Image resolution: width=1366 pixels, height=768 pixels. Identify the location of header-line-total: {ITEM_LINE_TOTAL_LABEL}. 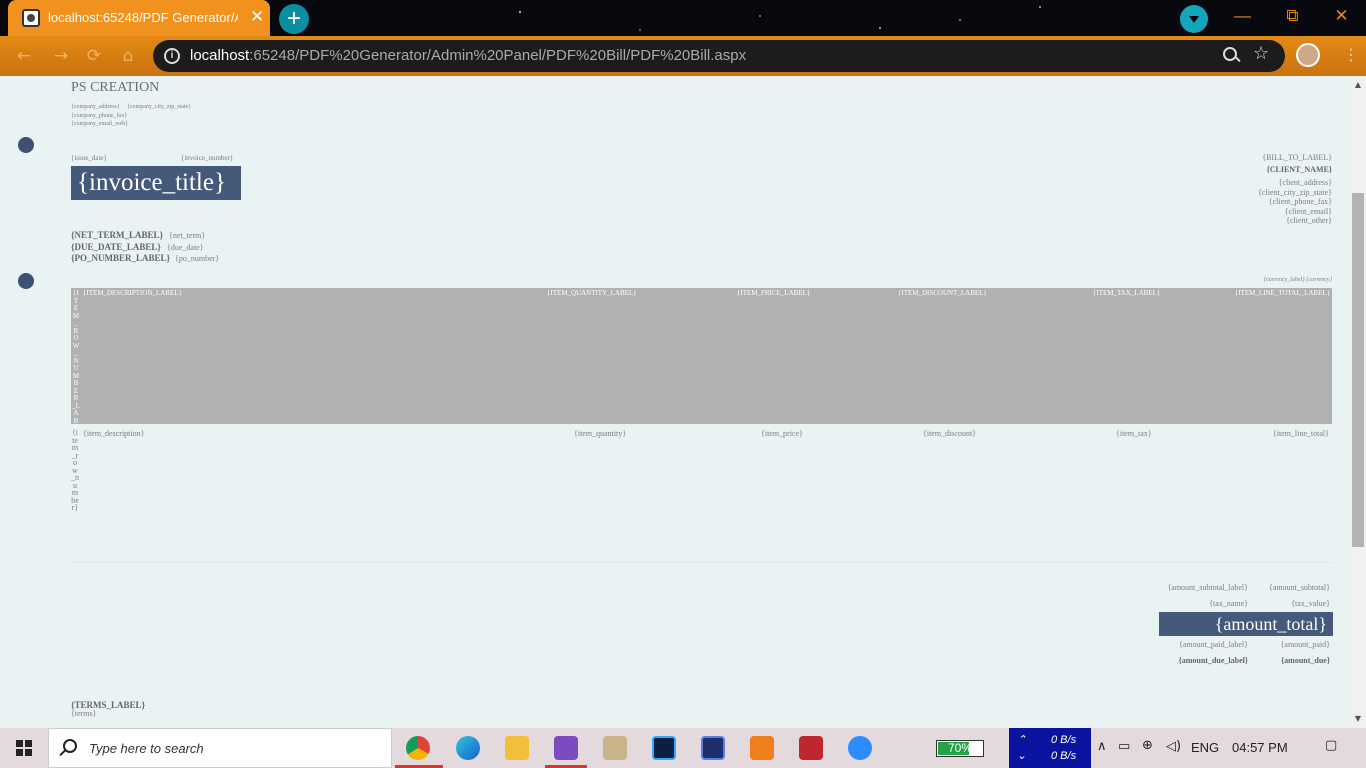
(1282, 293).